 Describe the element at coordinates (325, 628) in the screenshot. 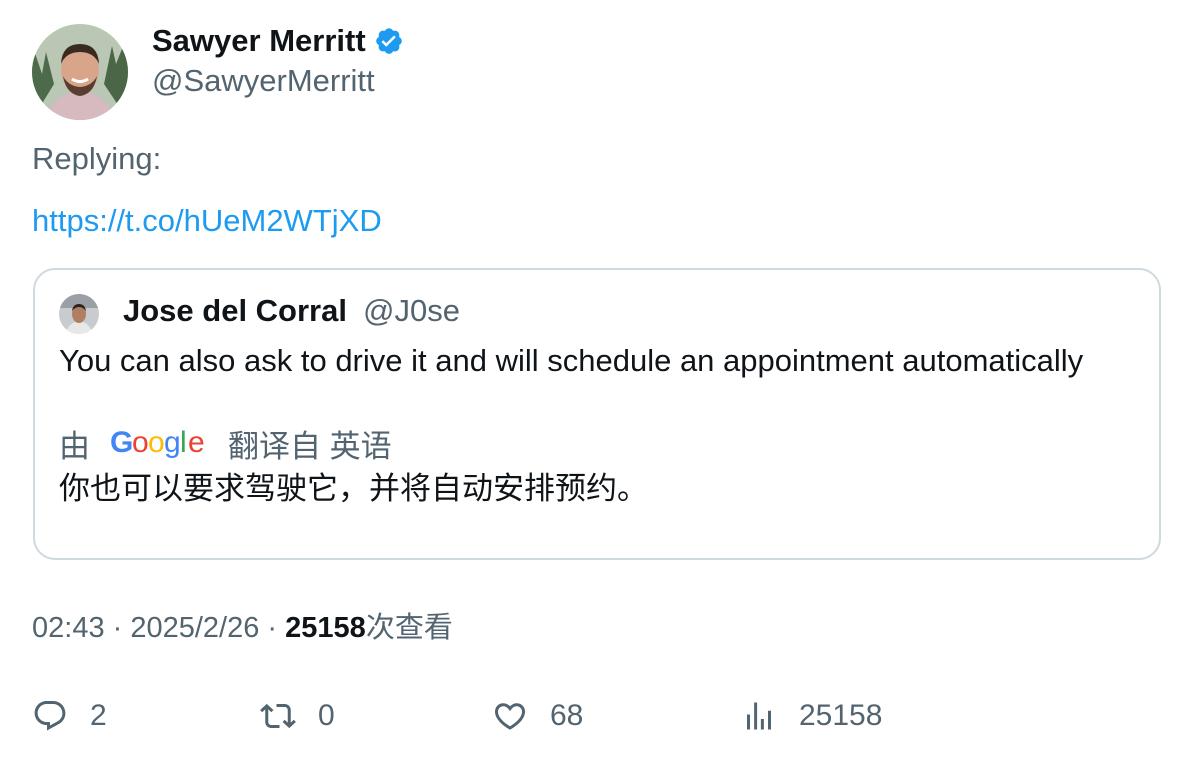

I see `views-count: 25158` at that location.